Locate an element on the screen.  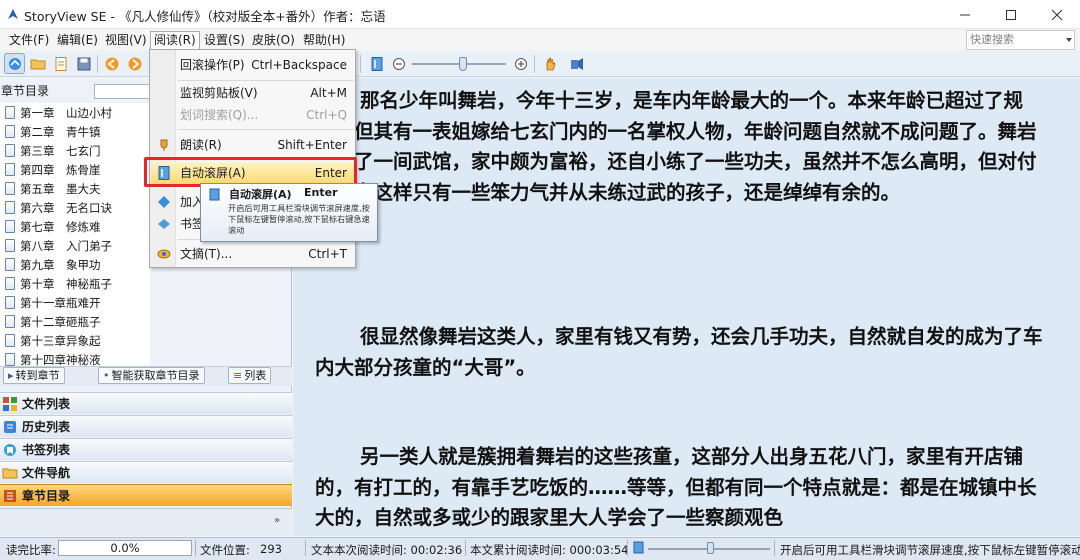
file-position-value: 293 is located at coordinates (271, 549).